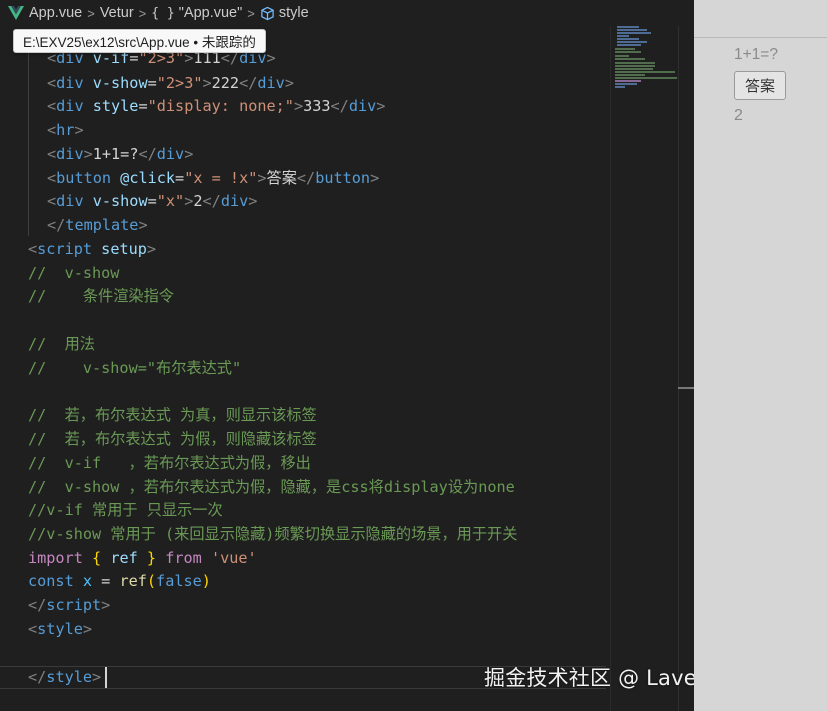 This screenshot has width=827, height=711. I want to click on text-cursor, so click(106, 677).